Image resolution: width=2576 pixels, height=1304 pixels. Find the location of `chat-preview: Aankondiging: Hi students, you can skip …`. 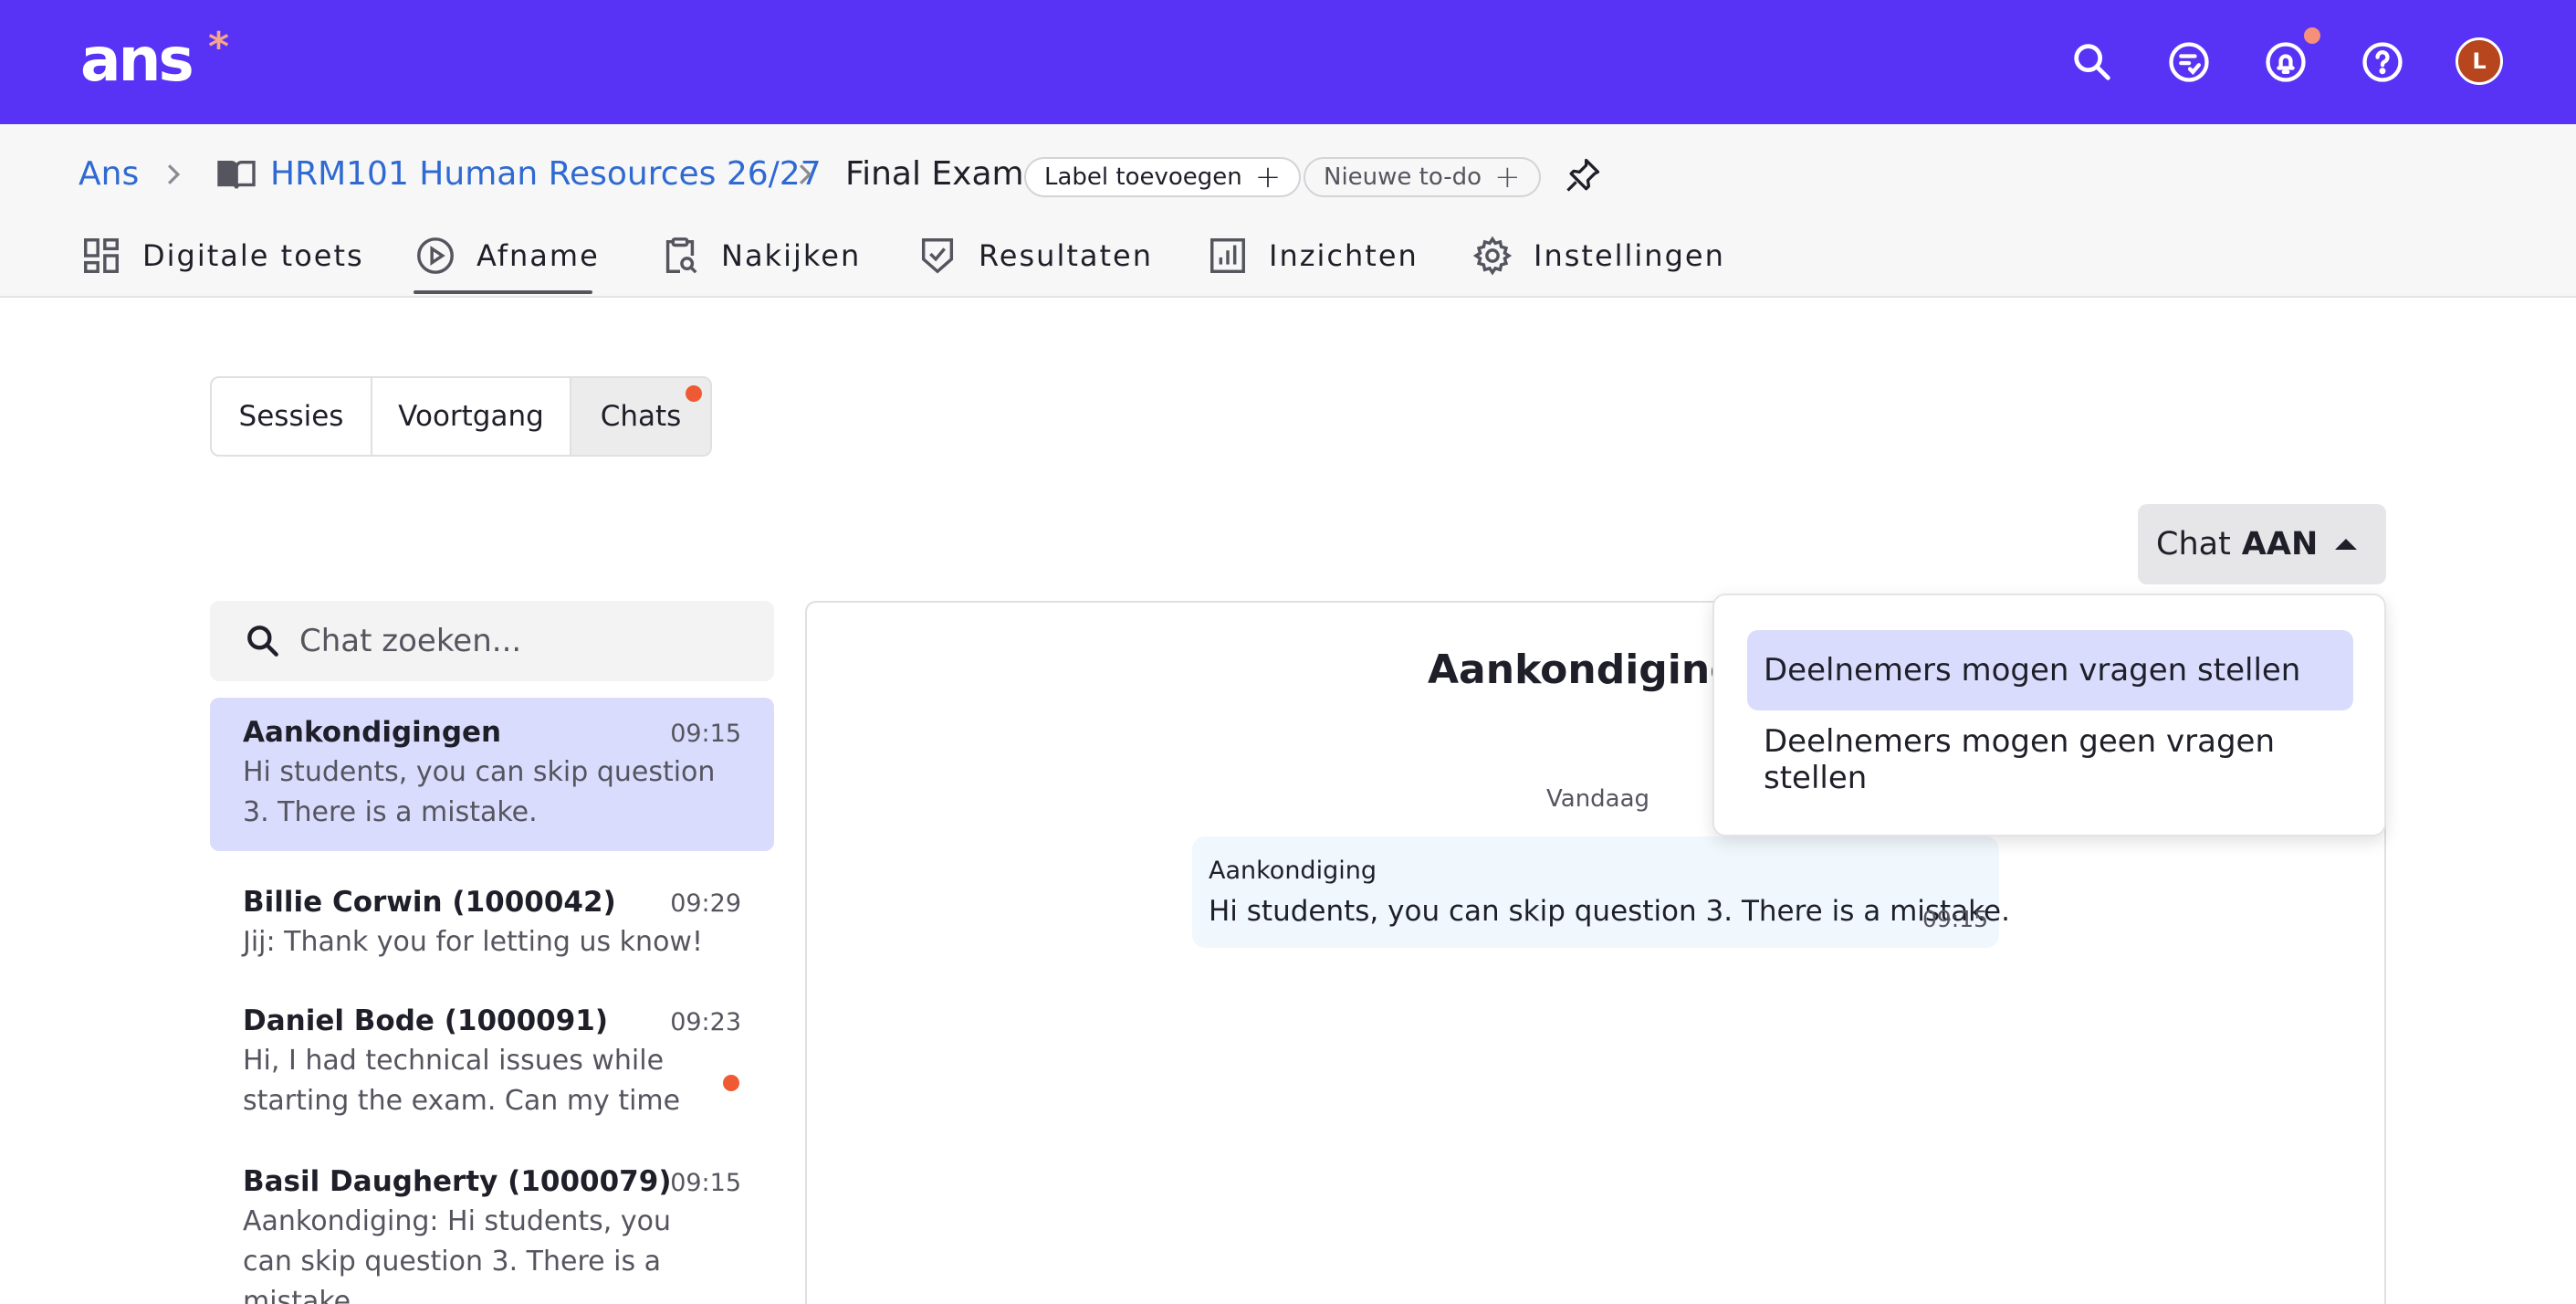

chat-preview: Aankondiging: Hi students, you can skip … is located at coordinates (457, 1254).